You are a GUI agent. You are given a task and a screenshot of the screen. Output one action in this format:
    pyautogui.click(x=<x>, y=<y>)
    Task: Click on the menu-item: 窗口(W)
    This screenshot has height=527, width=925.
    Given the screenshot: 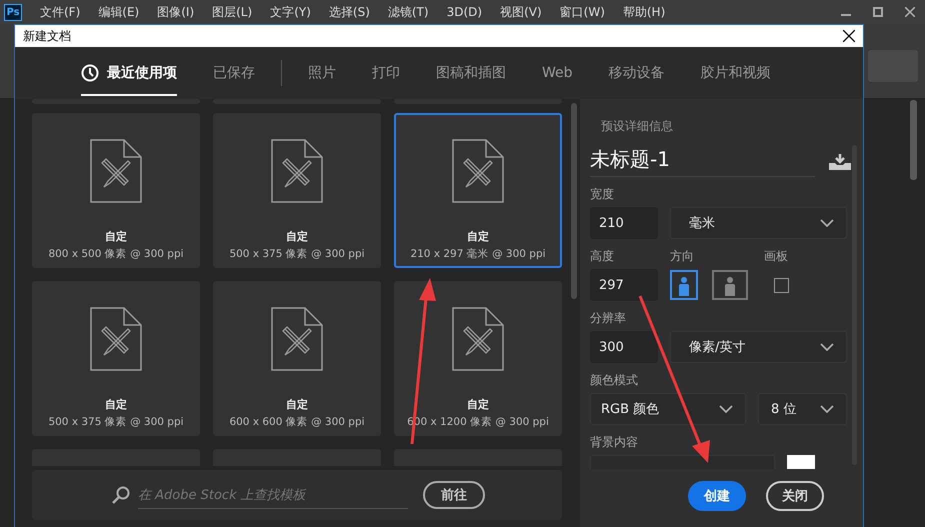 What is the action you would take?
    pyautogui.click(x=582, y=12)
    